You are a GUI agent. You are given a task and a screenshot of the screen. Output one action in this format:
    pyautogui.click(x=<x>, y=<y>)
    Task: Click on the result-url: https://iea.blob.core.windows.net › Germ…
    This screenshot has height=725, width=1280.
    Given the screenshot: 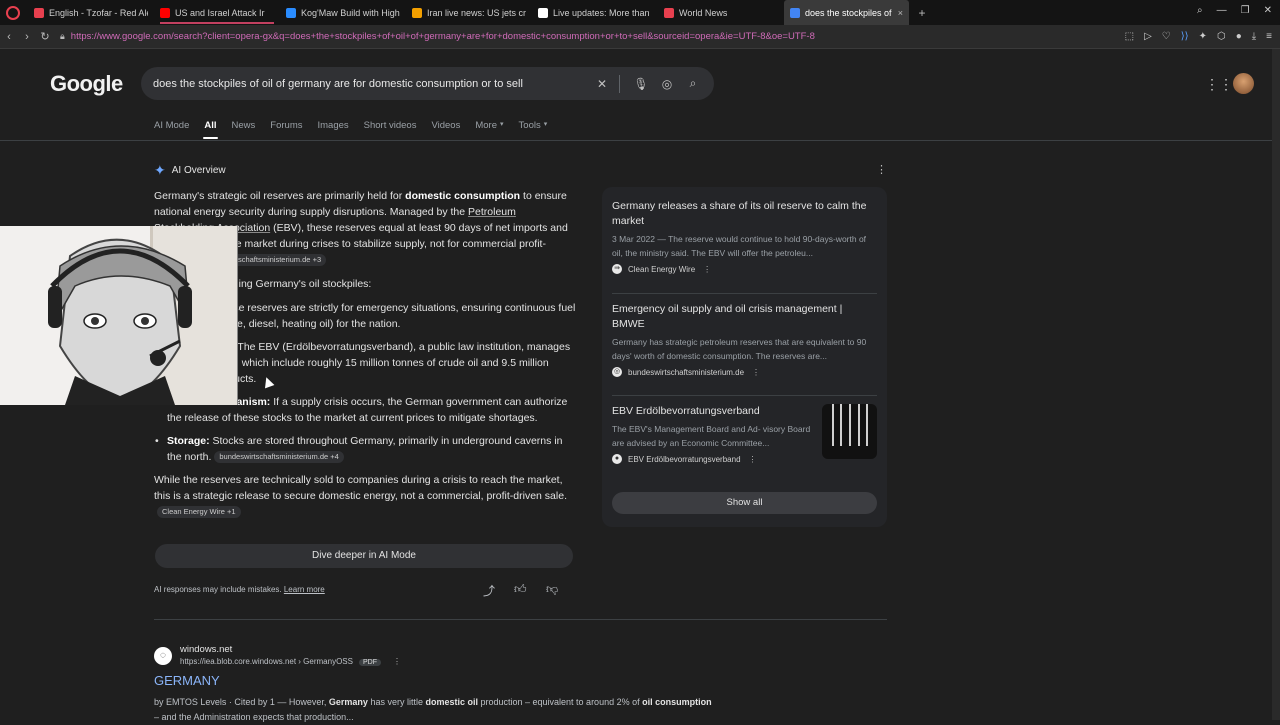 What is the action you would take?
    pyautogui.click(x=290, y=661)
    